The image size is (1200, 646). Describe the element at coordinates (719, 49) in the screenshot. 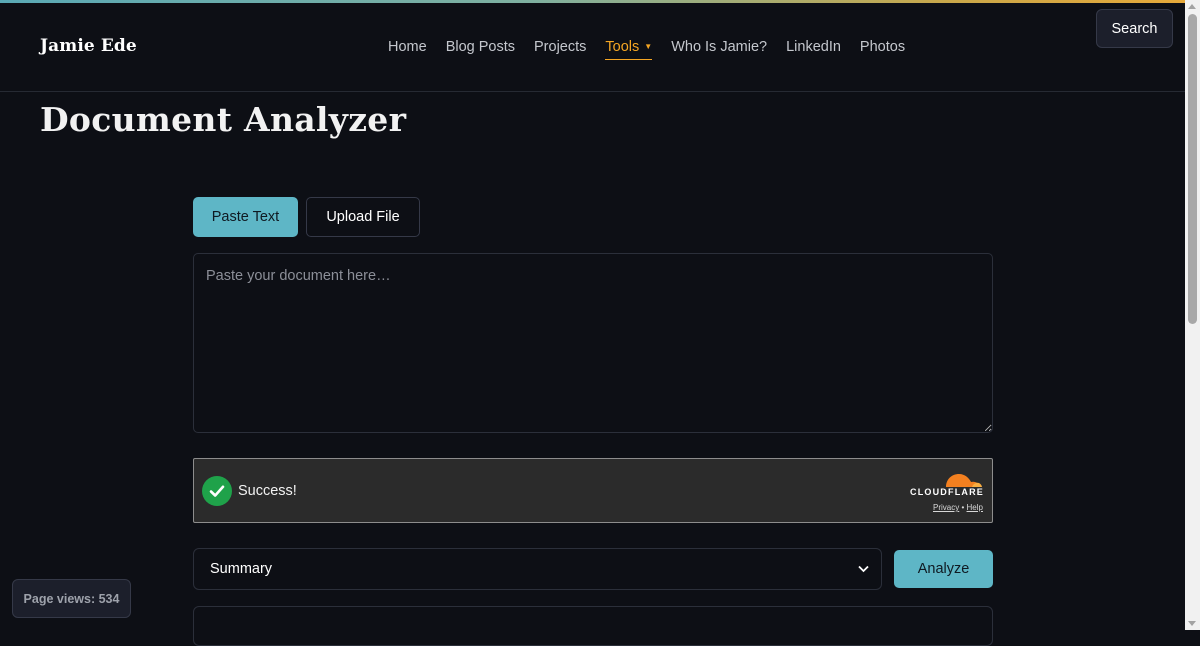

I see `nav-who-is-jamie: Who Is Jamie?` at that location.